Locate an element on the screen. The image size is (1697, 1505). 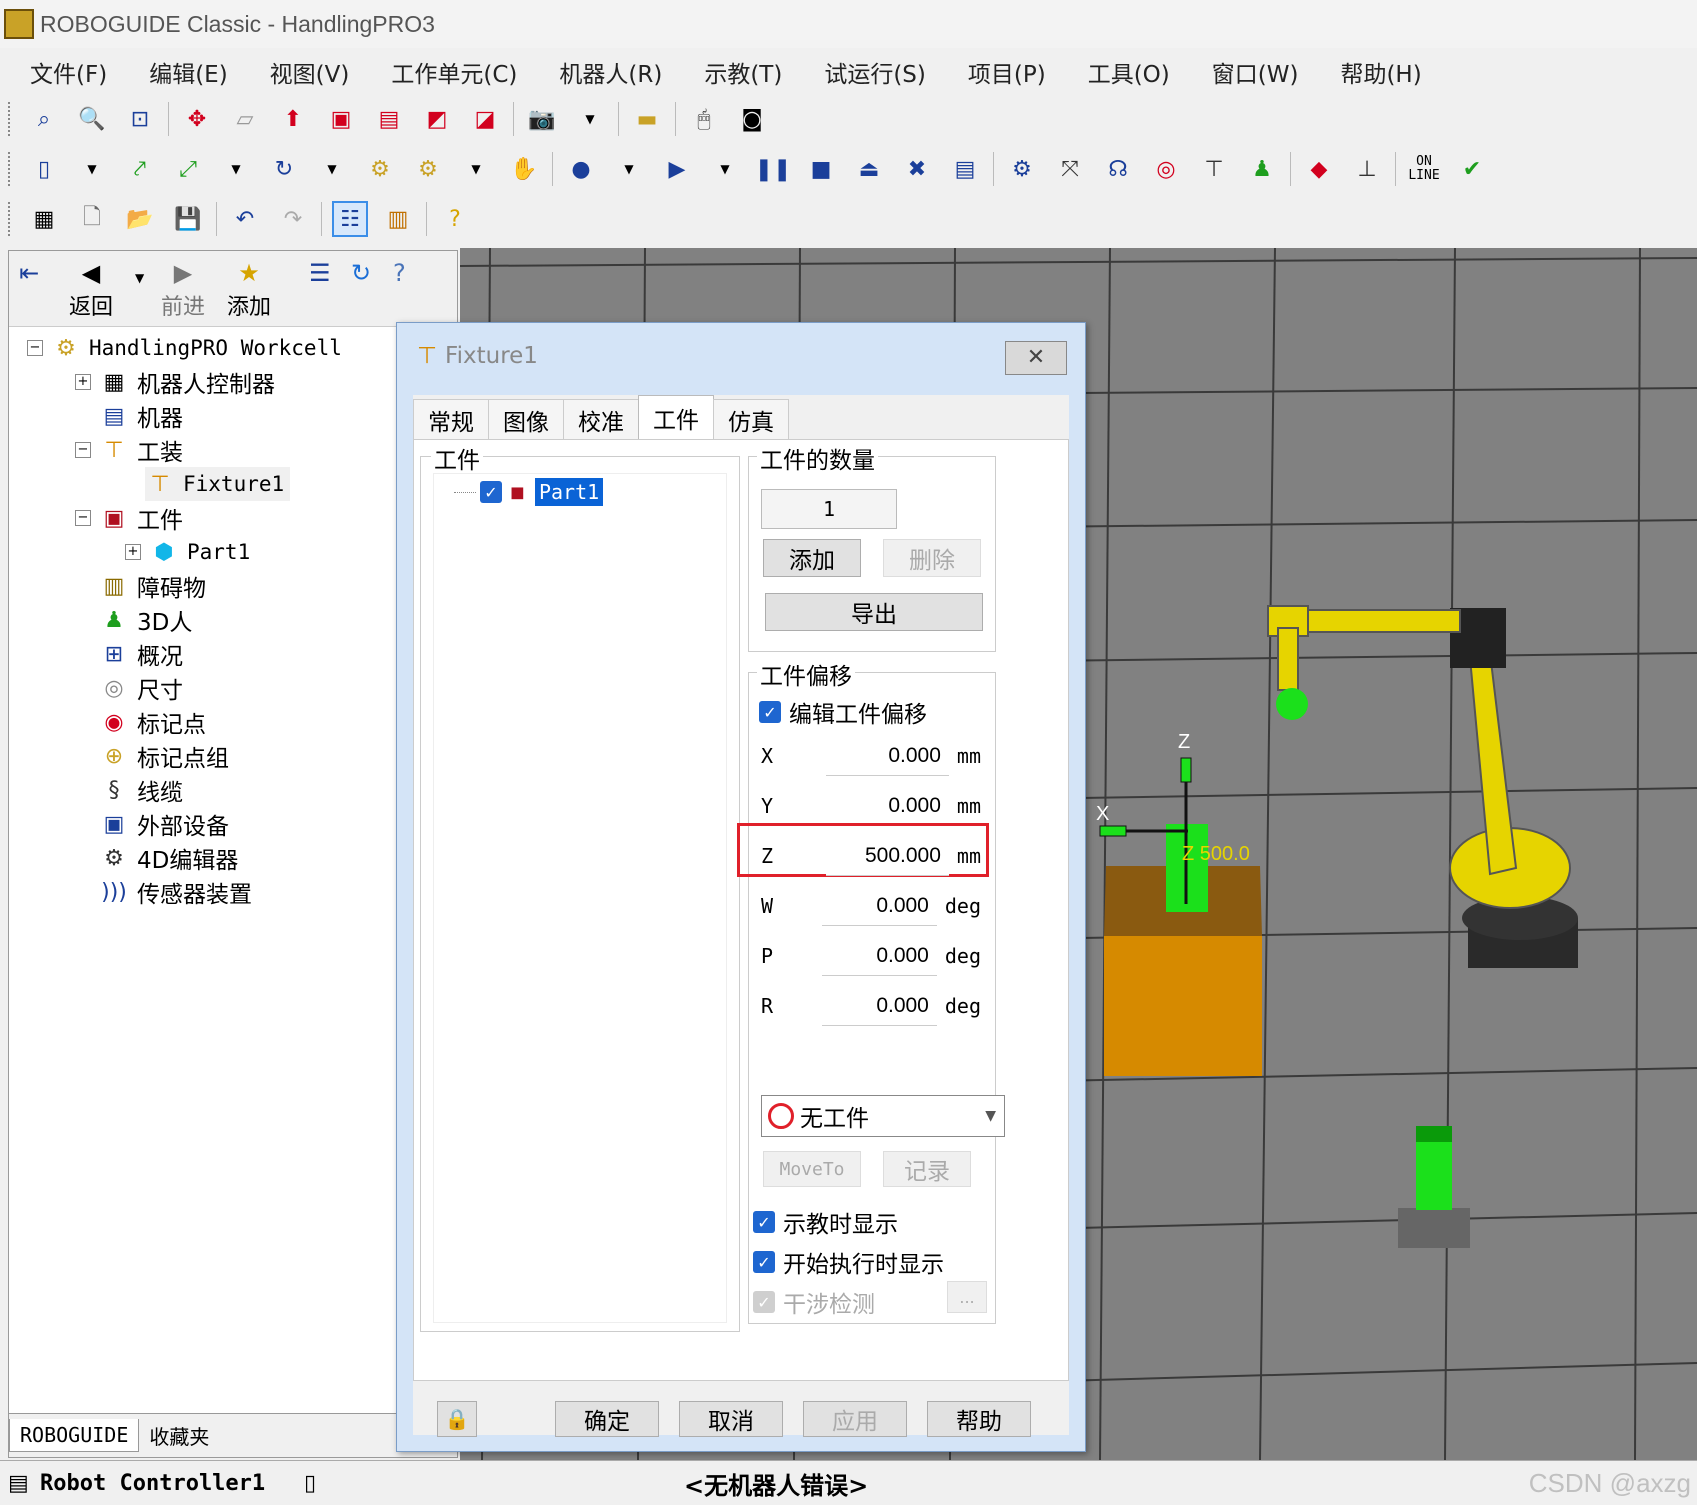
tree-item-robot-controller: + ▦ 机器人控制器 is located at coordinates (175, 382).